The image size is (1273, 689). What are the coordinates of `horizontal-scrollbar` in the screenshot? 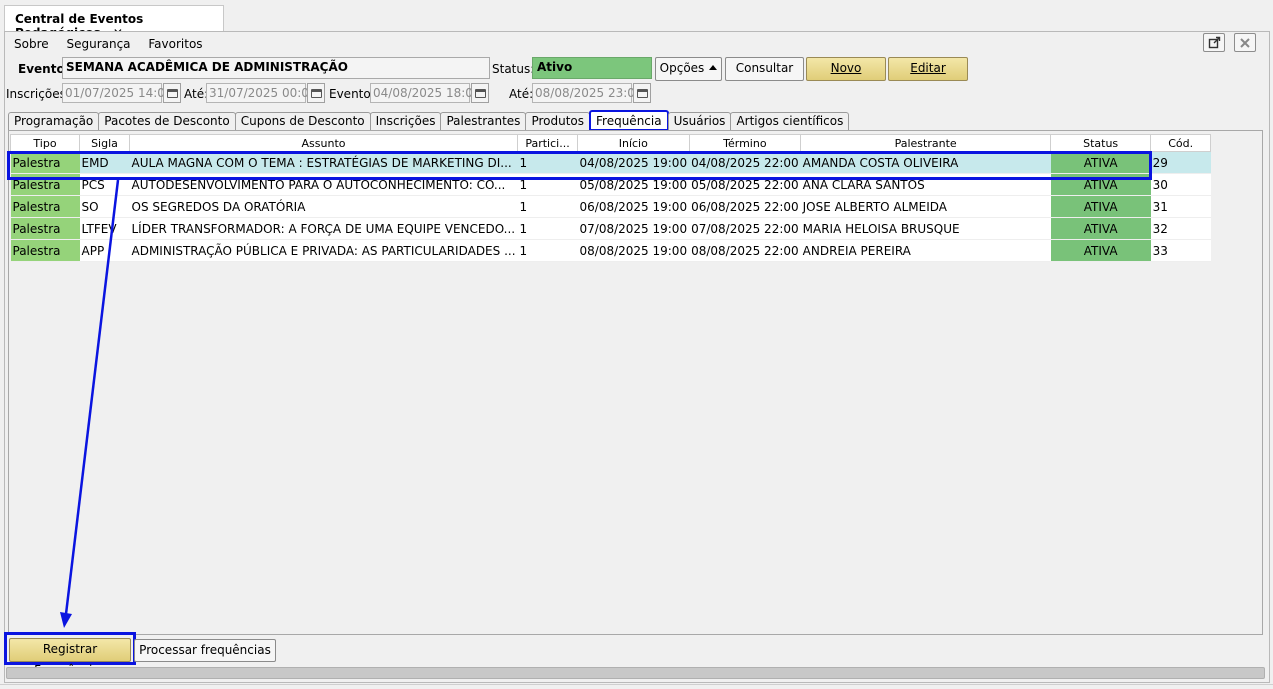 It's located at (635, 673).